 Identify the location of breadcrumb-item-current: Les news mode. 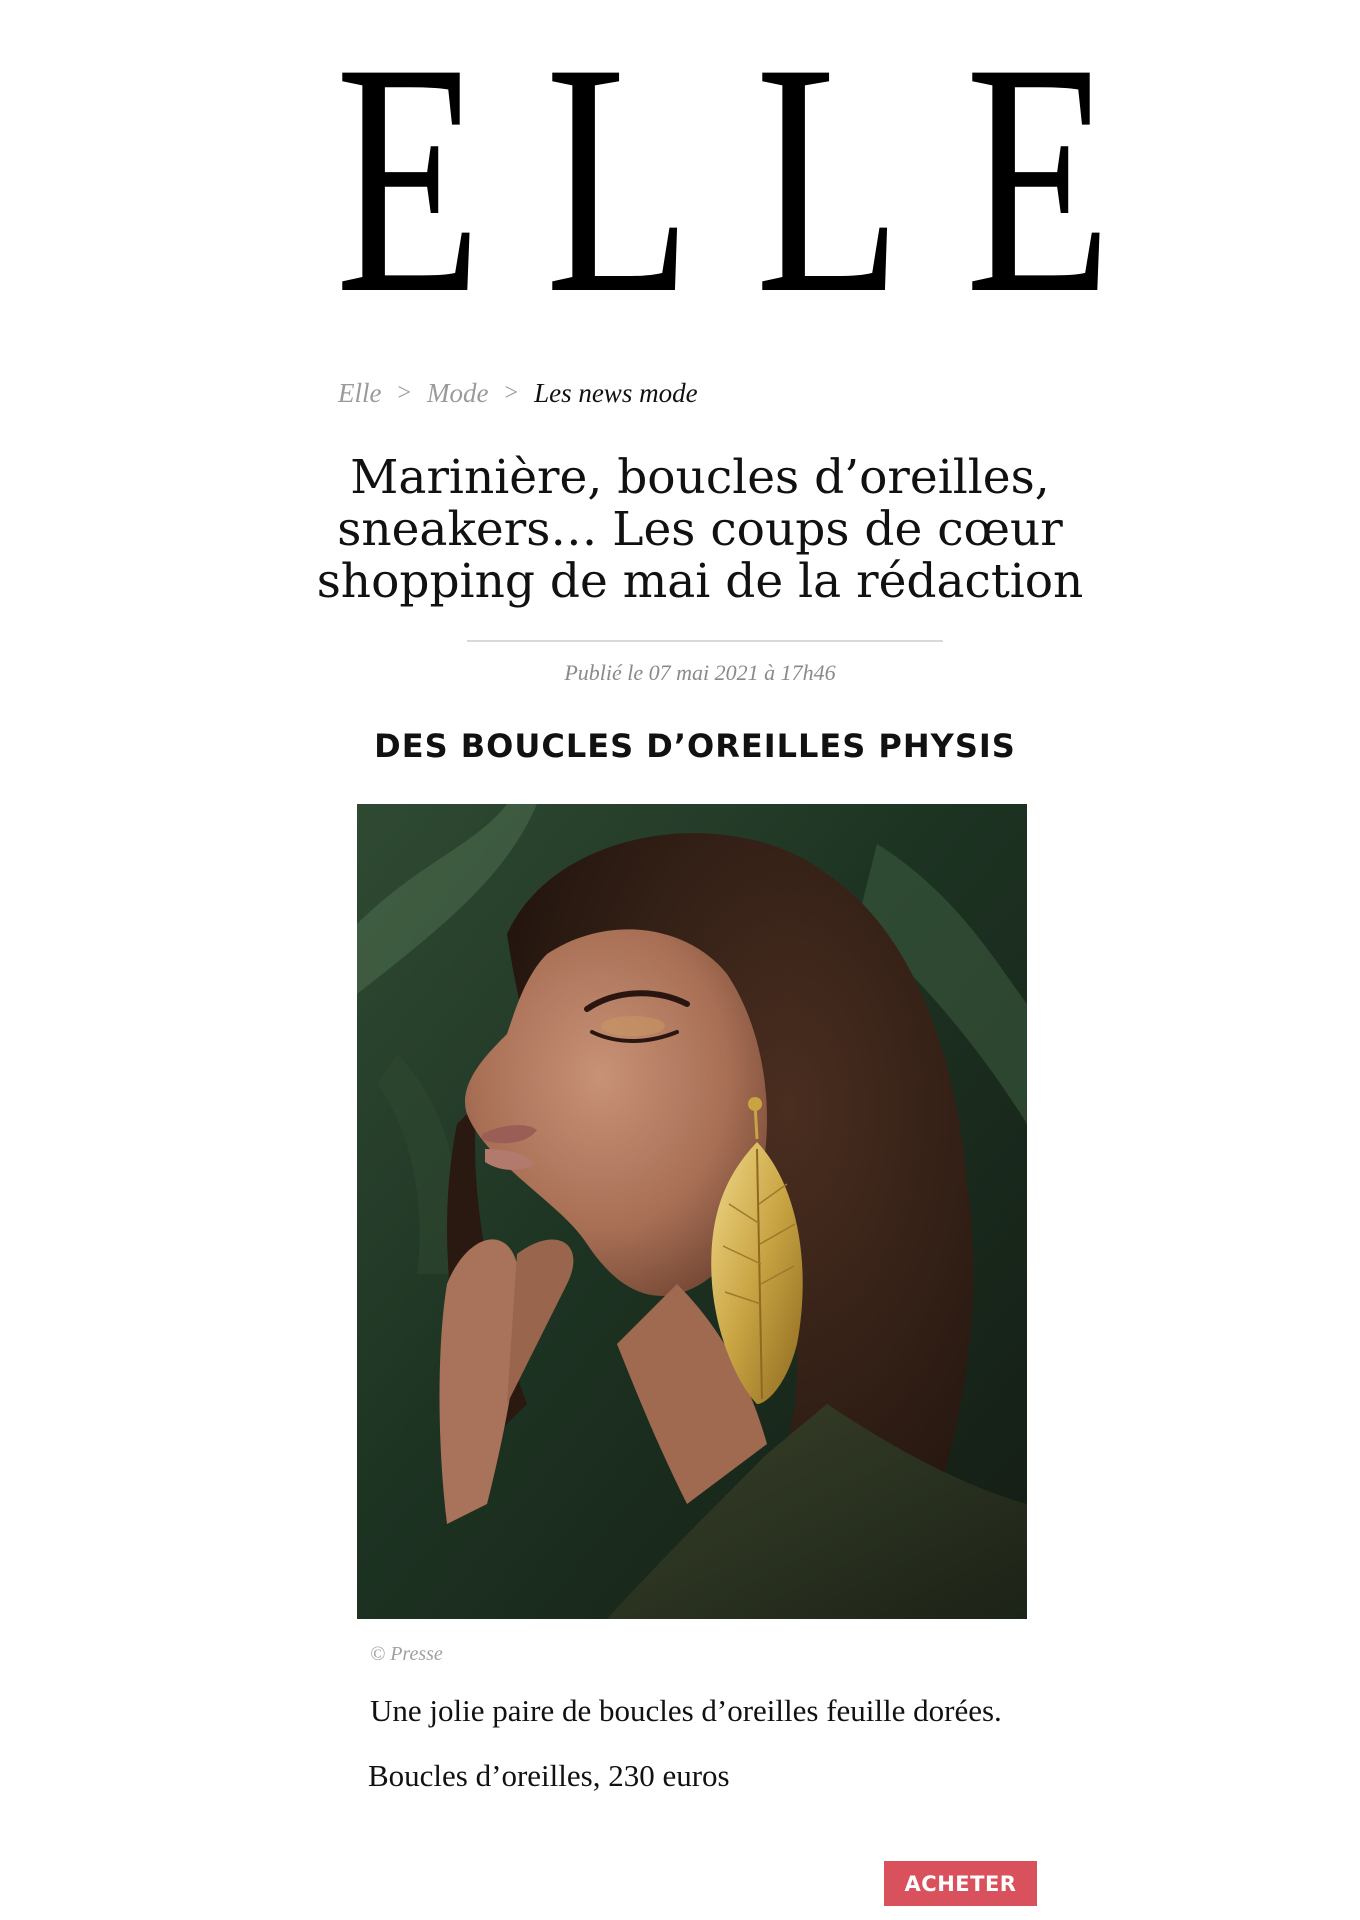
(616, 393).